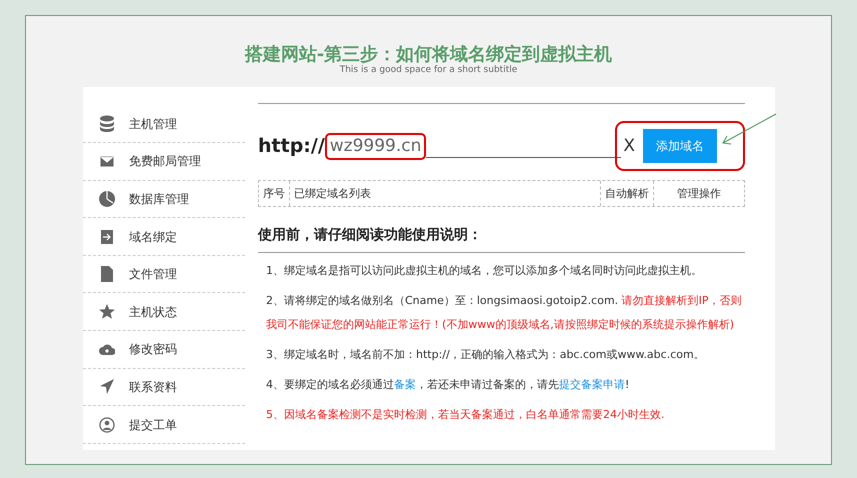  What do you see at coordinates (164, 124) in the screenshot?
I see `sidebar-item: 主机管理` at bounding box center [164, 124].